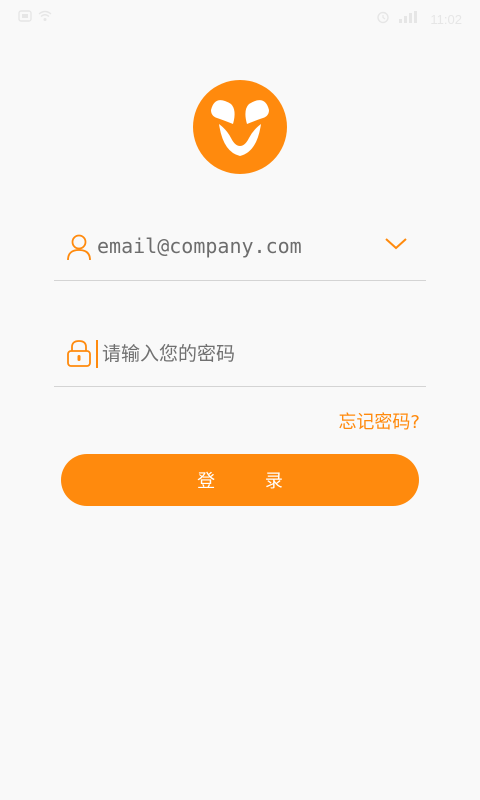 The width and height of the screenshot is (480, 800). I want to click on signal-icon, so click(410, 19).